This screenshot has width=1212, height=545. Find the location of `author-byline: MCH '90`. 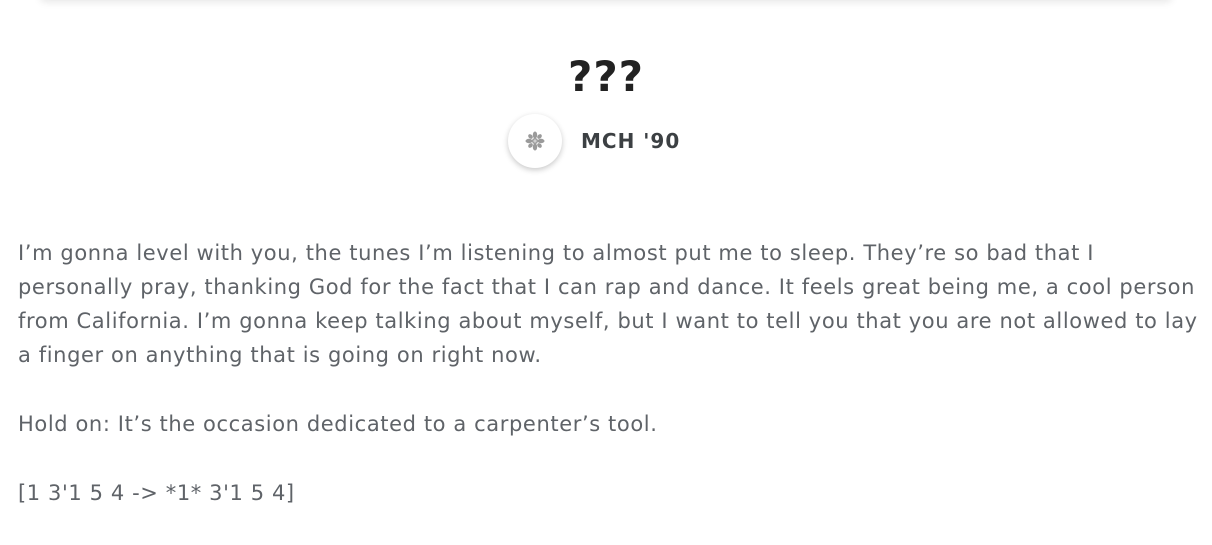

author-byline: MCH '90 is located at coordinates (594, 141).